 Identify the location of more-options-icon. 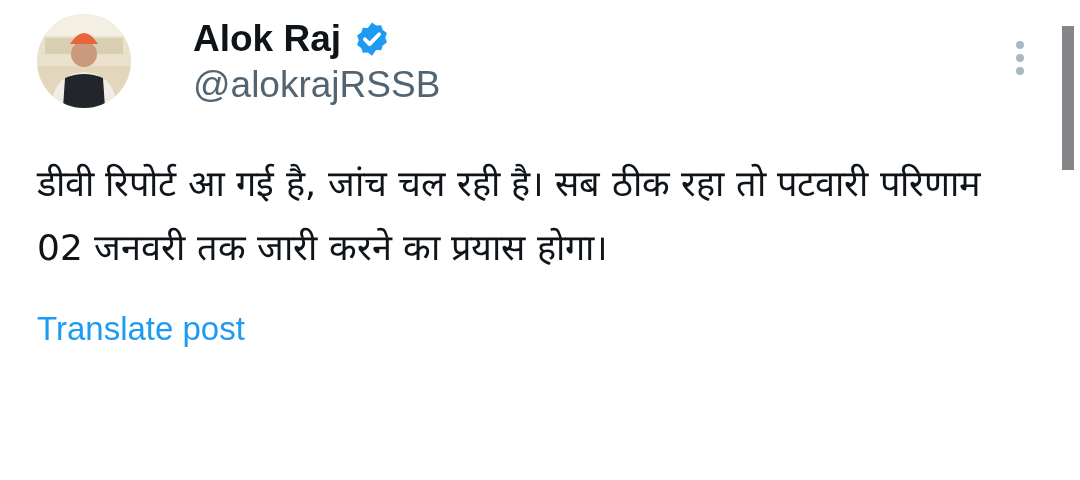
(1020, 58).